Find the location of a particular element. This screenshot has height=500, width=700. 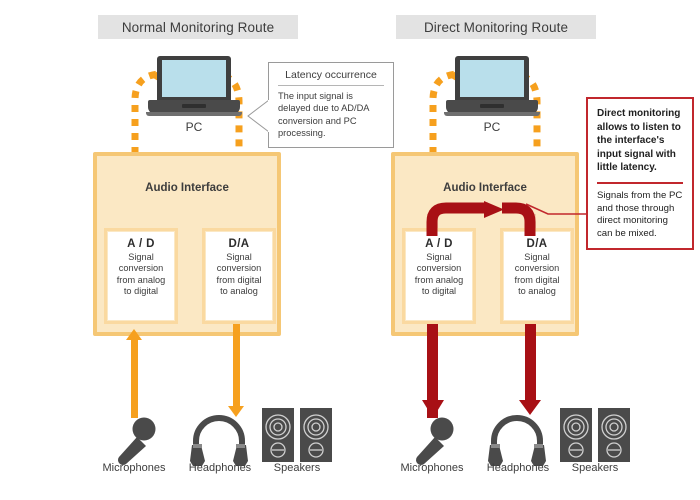

converter-da-title-left: D/A is located at coordinates (239, 244).